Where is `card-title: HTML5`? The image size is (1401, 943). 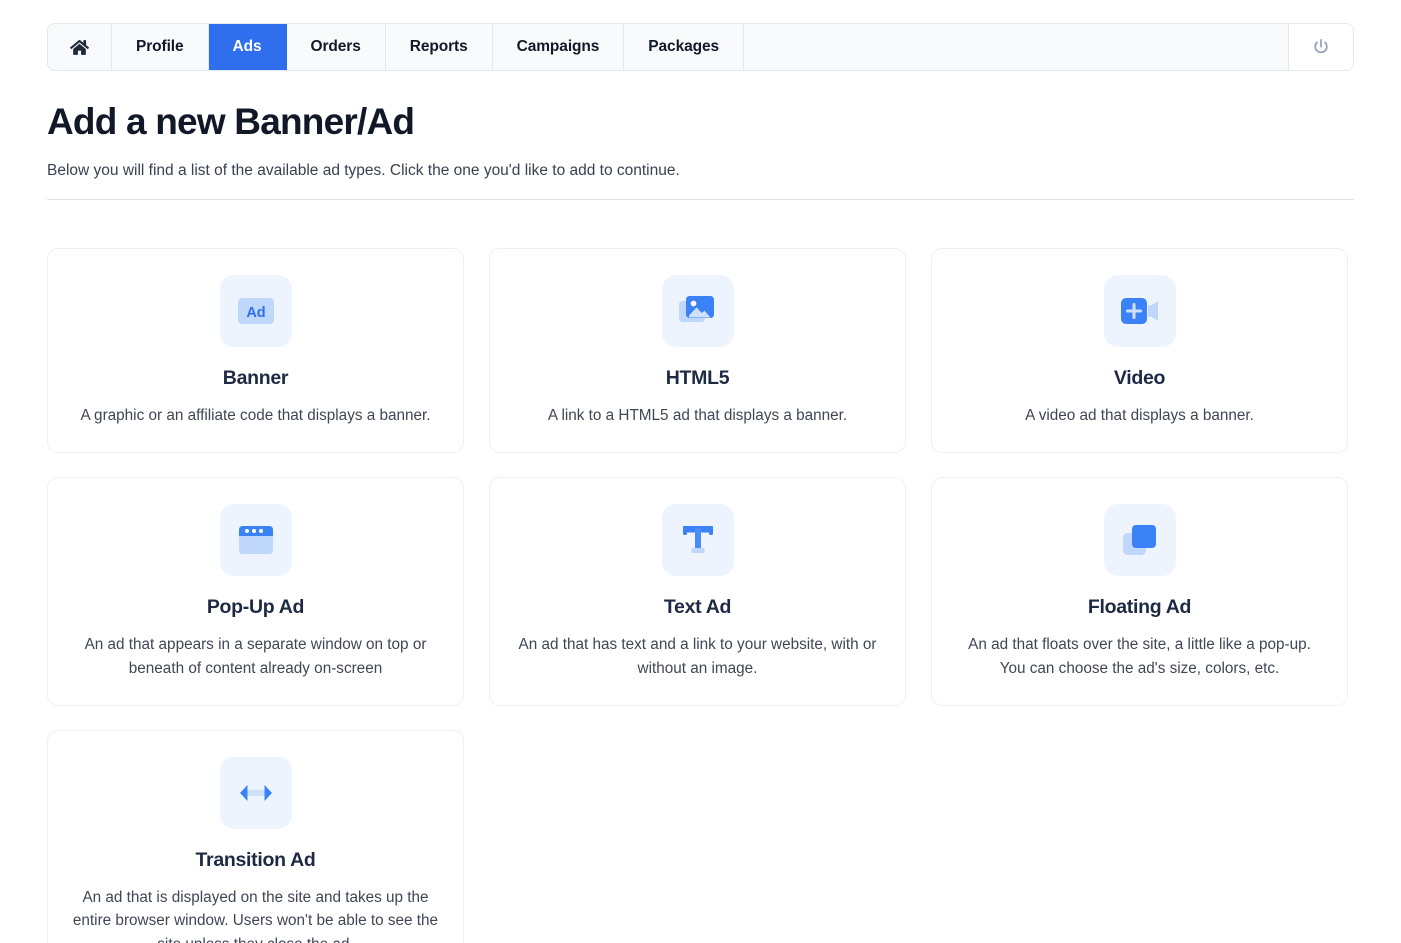 card-title: HTML5 is located at coordinates (697, 378).